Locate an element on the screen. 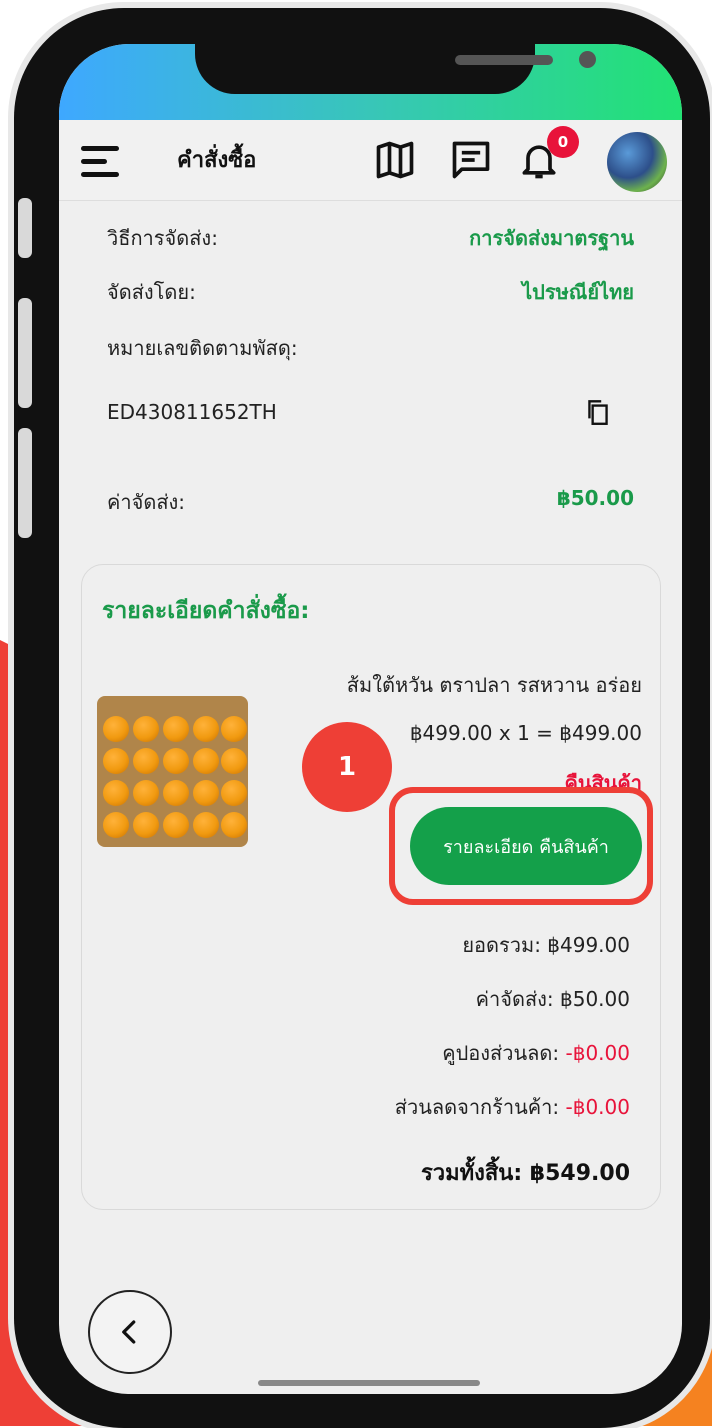 Image resolution: width=712 pixels, height=1428 pixels. shop-discount-value: -฿0.00 is located at coordinates (597, 1107).